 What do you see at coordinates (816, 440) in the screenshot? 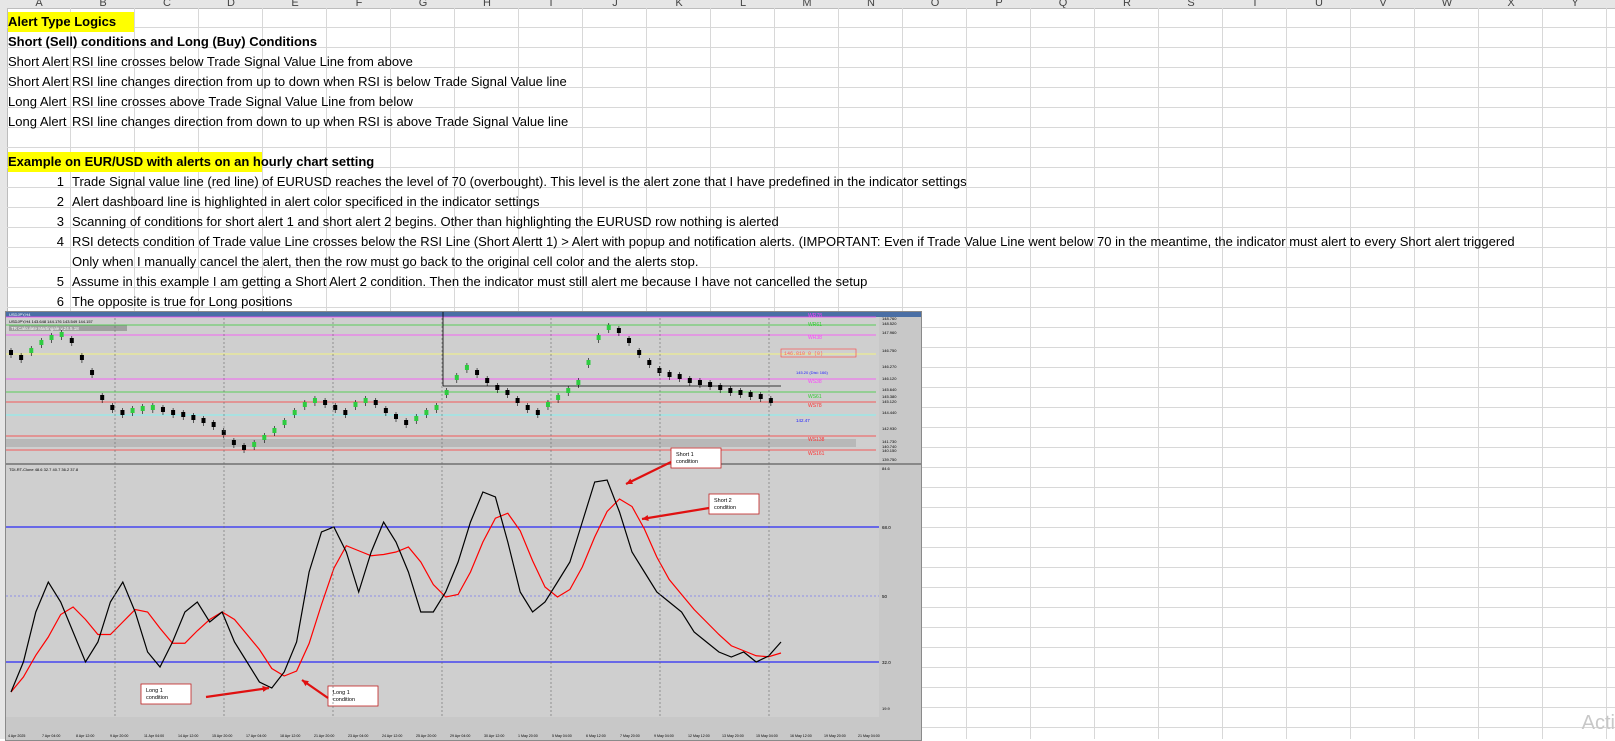
I see `level-label: WS138` at bounding box center [816, 440].